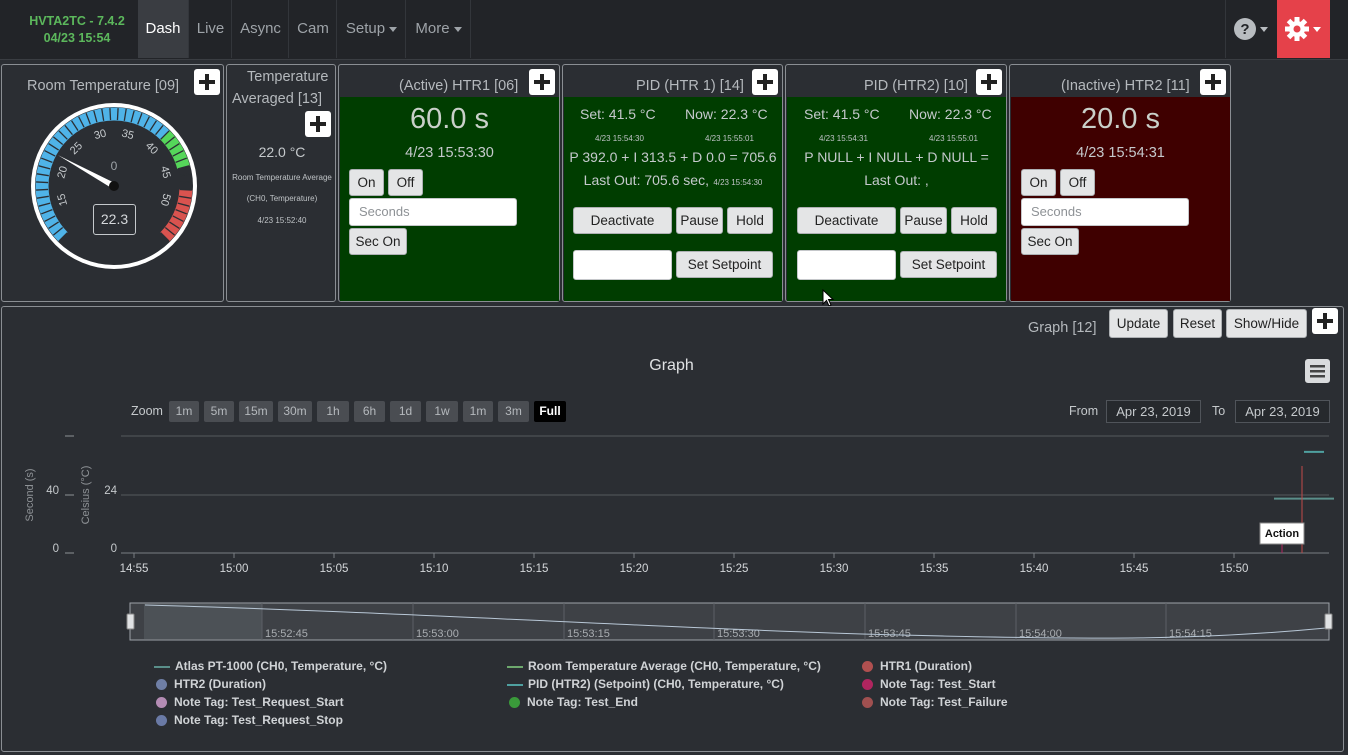 This screenshot has width=1348, height=755. What do you see at coordinates (110, 491) in the screenshot?
I see `y2-tick-label: 24` at bounding box center [110, 491].